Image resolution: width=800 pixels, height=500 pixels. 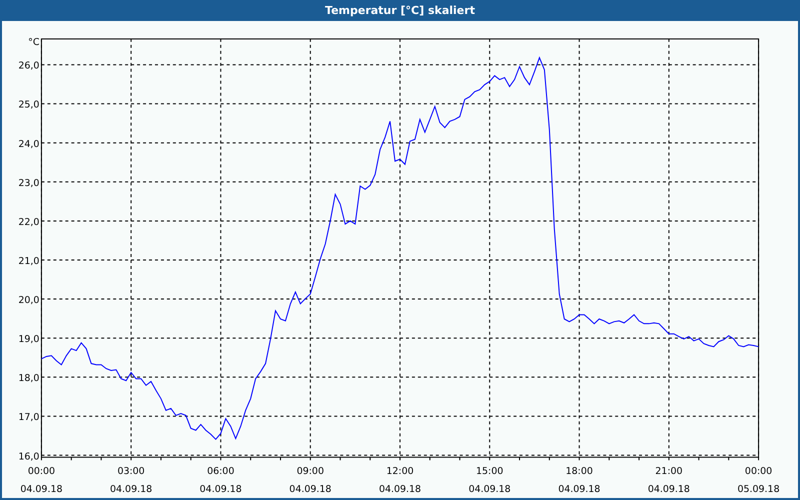 What do you see at coordinates (29, 300) in the screenshot?
I see `y-tick-label: 20,0` at bounding box center [29, 300].